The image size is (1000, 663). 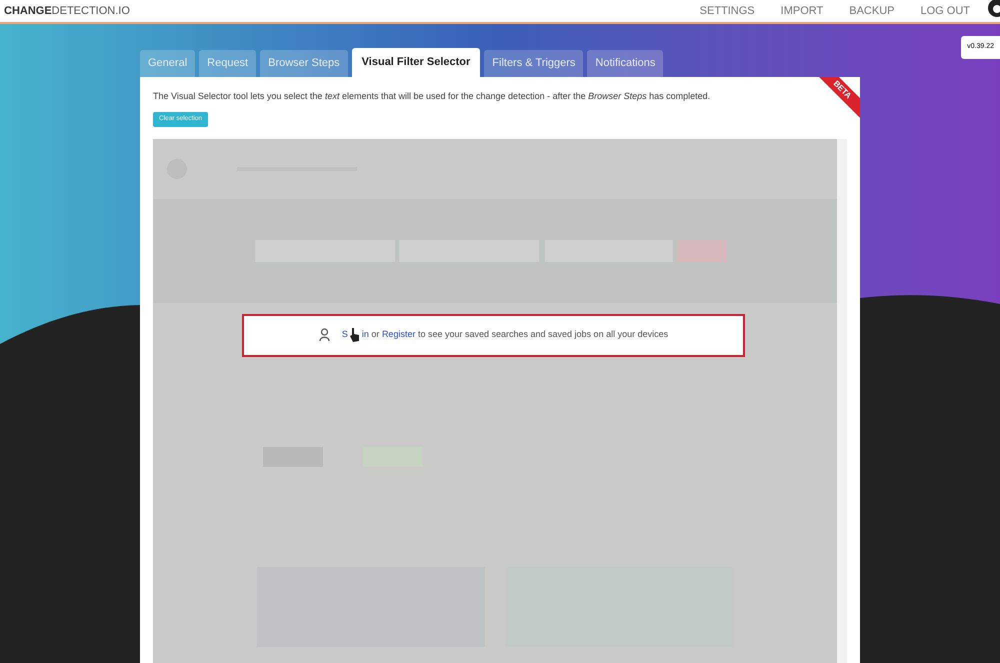 I want to click on link: Register, so click(x=399, y=334).